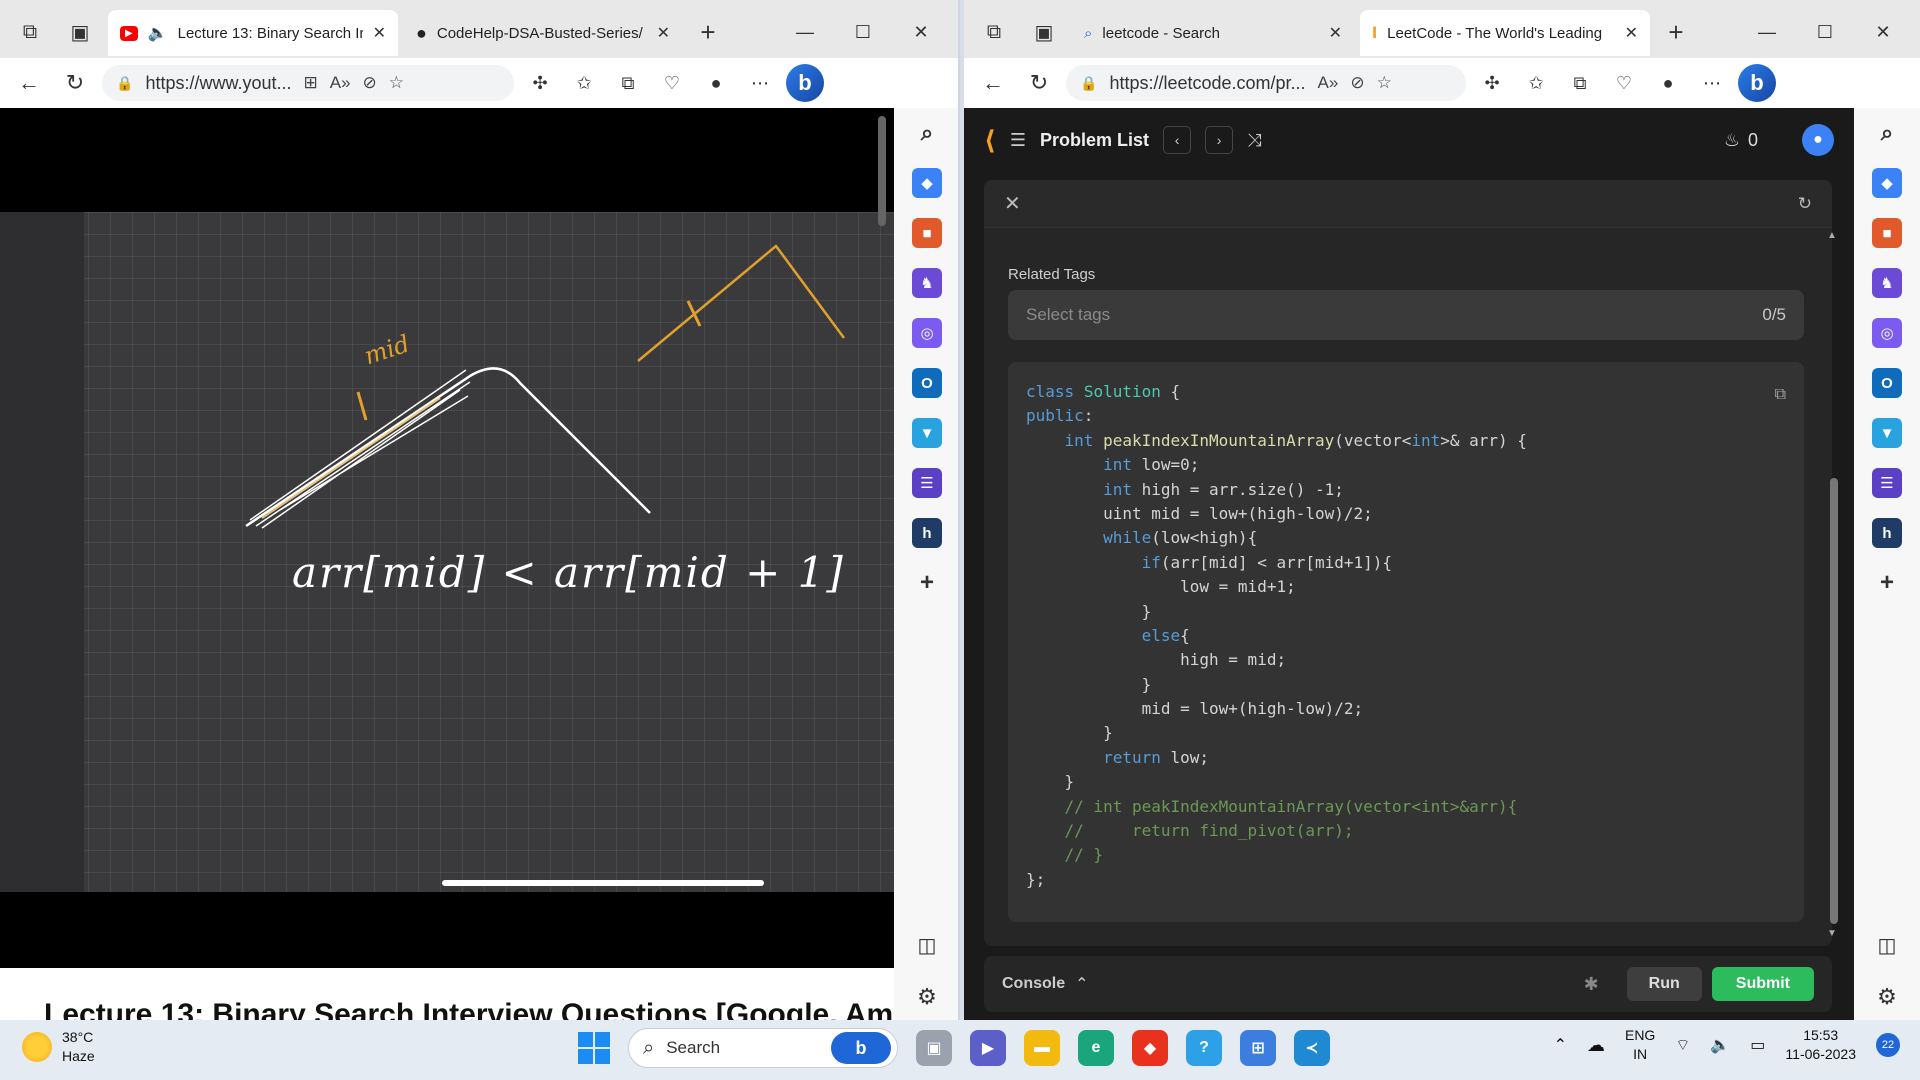  I want to click on url-field: 🔒 https://www.yout... ⊞ A» ⊘ ☆, so click(308, 83).